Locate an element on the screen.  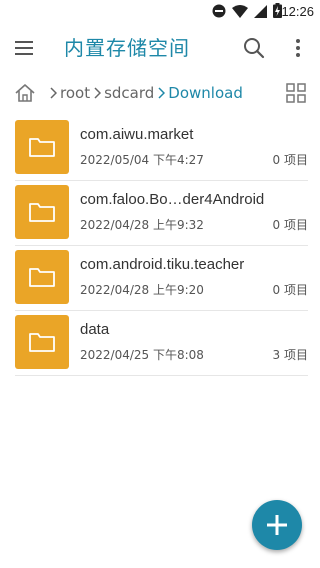
menu-button is located at coordinates (24, 48).